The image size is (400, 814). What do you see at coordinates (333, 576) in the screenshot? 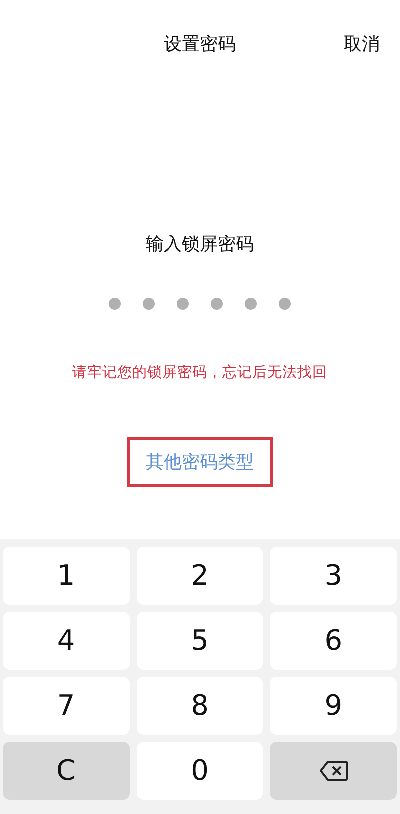
I see `digit-key: 3` at bounding box center [333, 576].